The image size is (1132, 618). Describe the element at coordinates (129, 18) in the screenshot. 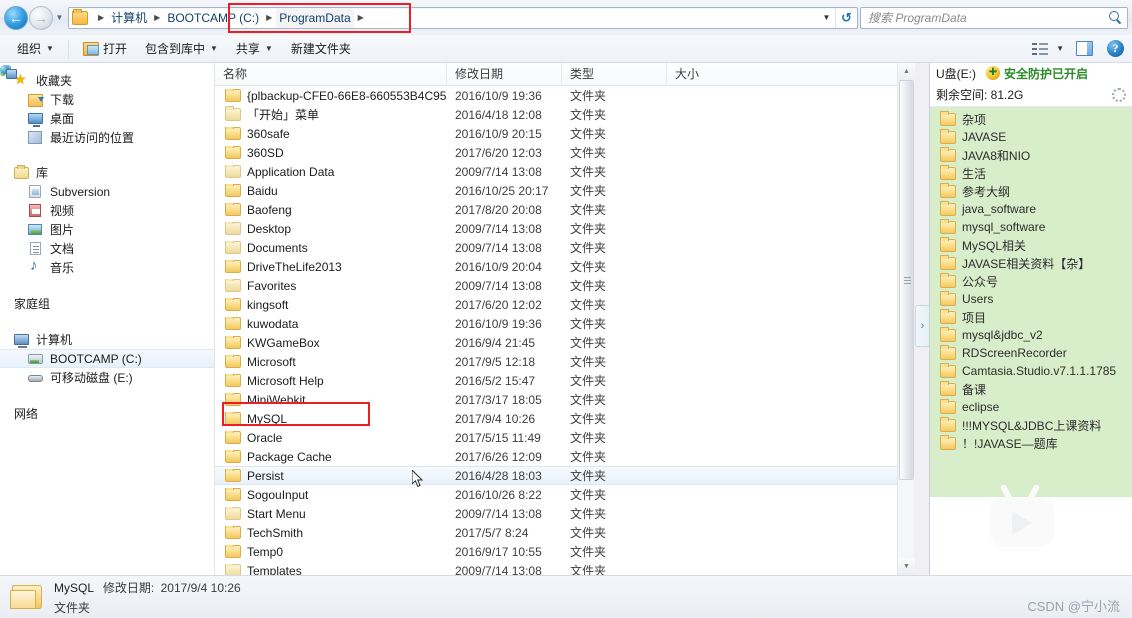

I see `breadcrumb-computer: 计算机` at that location.